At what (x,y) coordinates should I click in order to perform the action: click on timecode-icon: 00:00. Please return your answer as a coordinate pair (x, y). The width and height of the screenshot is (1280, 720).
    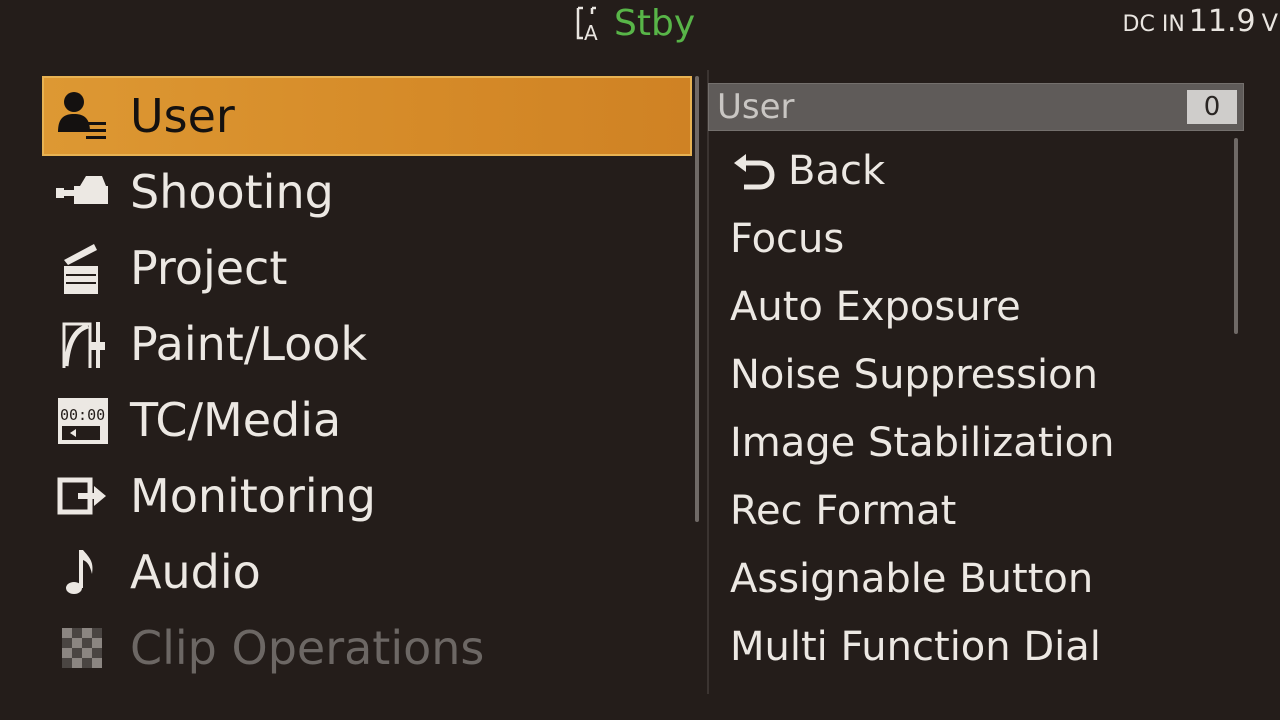
    Looking at the image, I should click on (82, 420).